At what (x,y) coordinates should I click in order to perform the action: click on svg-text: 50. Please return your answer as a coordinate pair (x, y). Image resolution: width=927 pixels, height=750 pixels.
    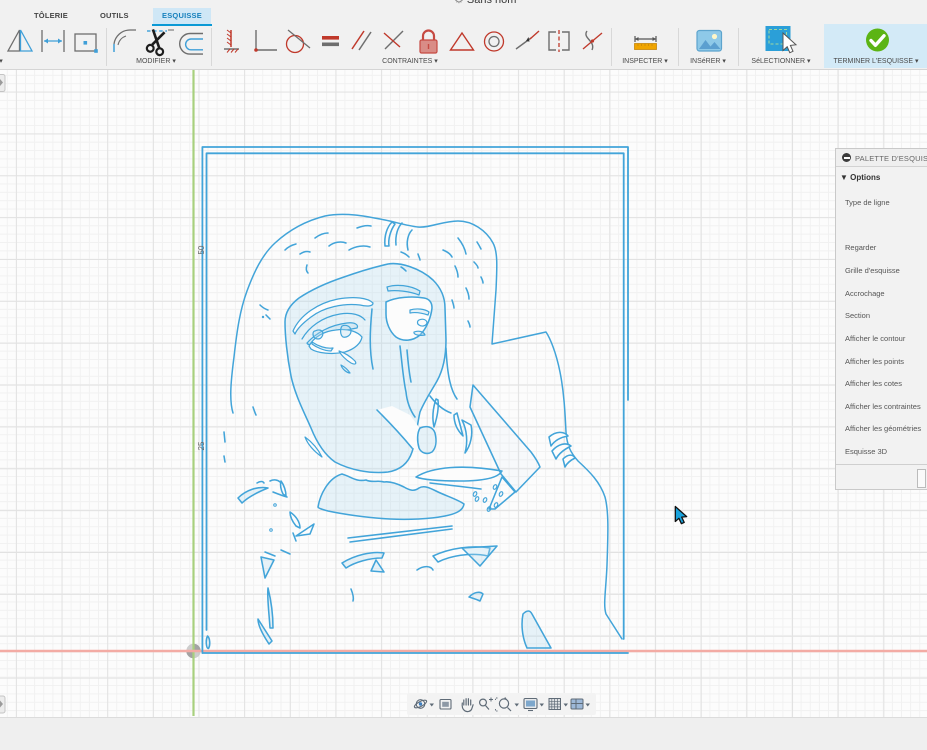
    Looking at the image, I should click on (201, 249).